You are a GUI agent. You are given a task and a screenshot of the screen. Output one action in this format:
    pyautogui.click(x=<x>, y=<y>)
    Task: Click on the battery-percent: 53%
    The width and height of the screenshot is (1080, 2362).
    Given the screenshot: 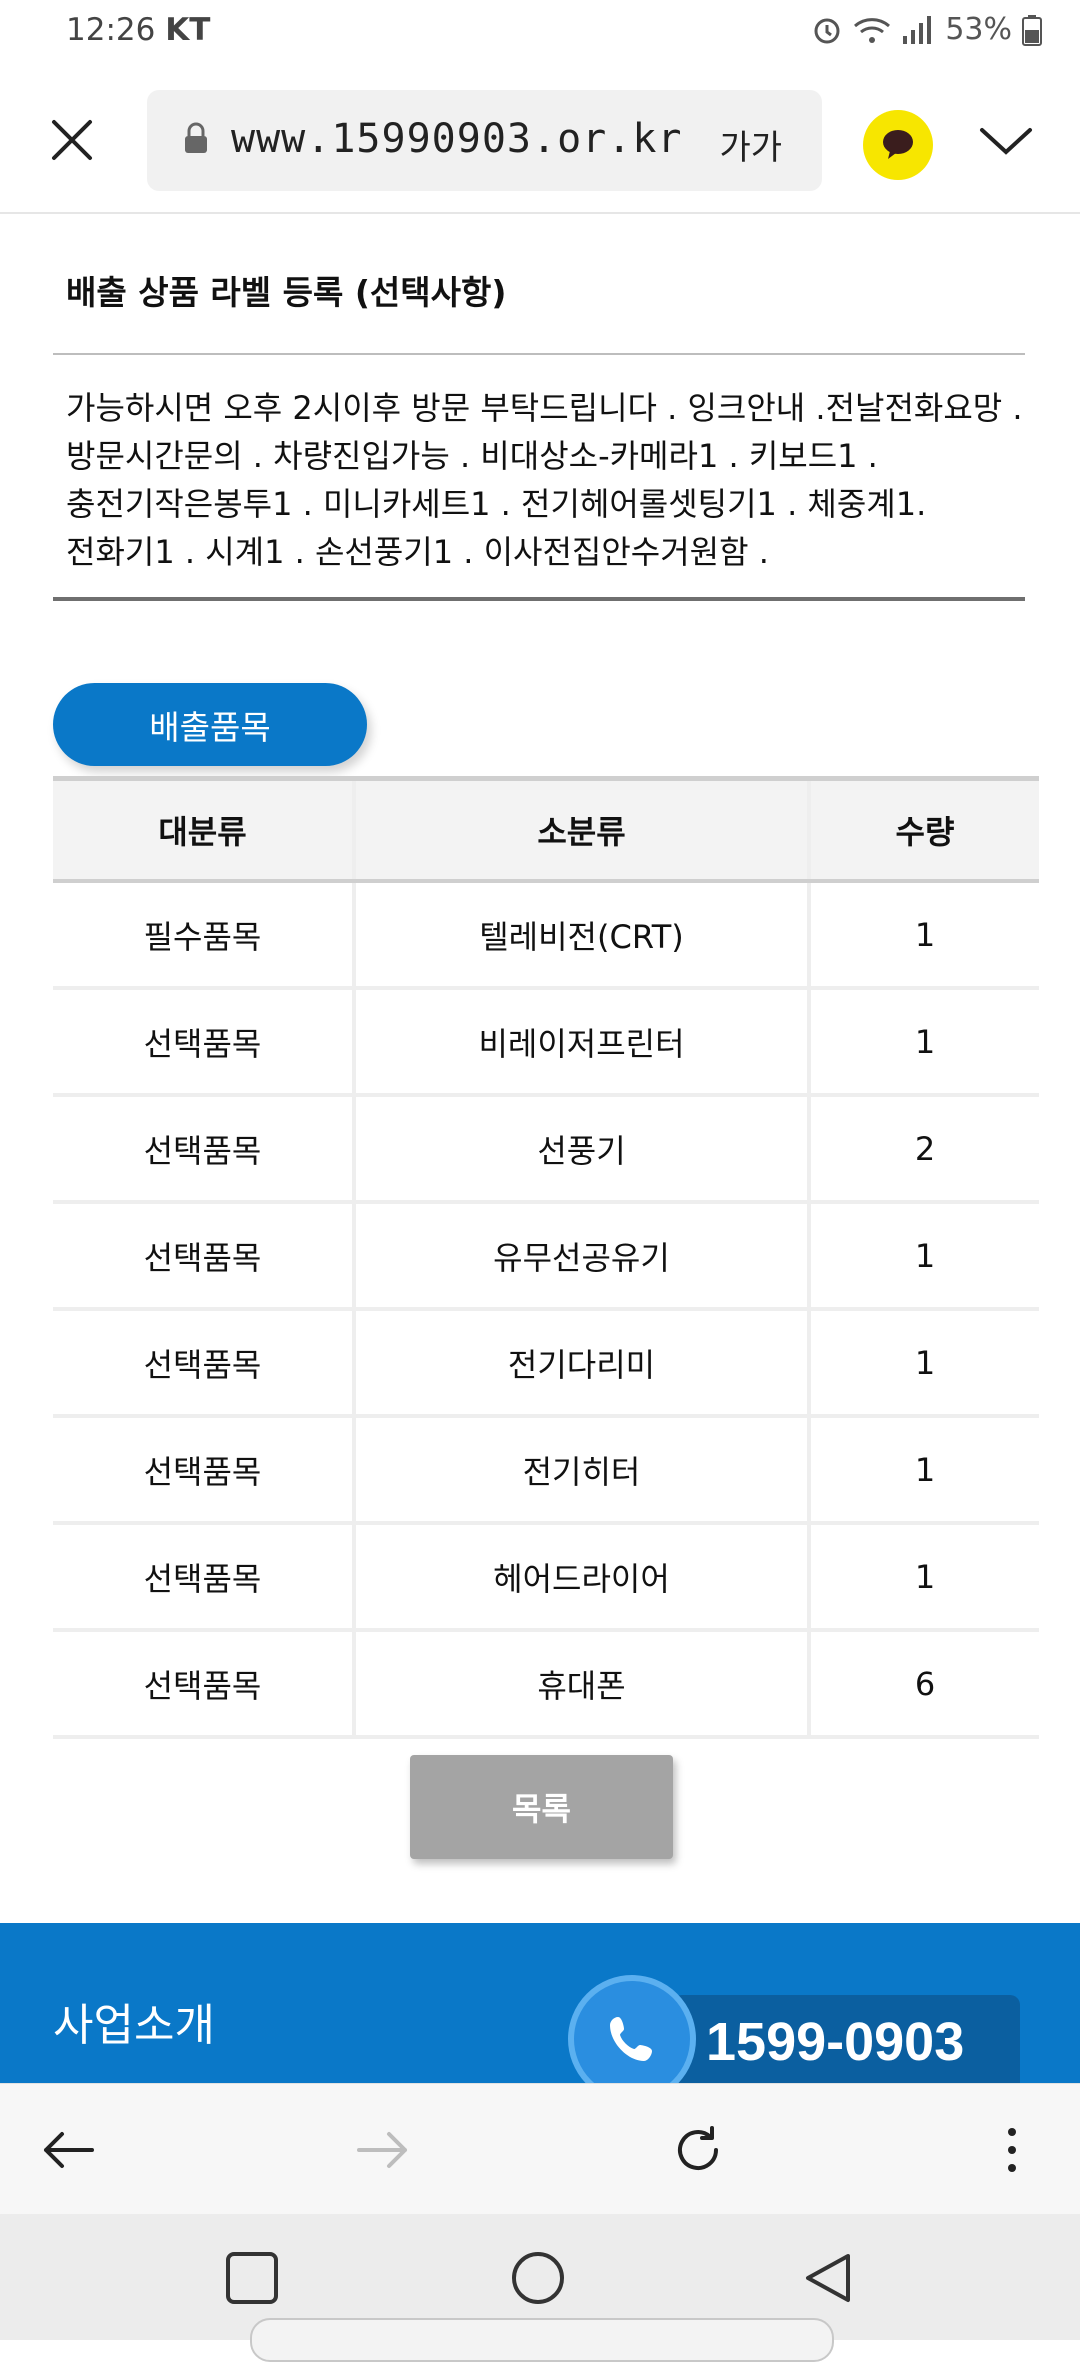 What is the action you would take?
    pyautogui.click(x=978, y=29)
    